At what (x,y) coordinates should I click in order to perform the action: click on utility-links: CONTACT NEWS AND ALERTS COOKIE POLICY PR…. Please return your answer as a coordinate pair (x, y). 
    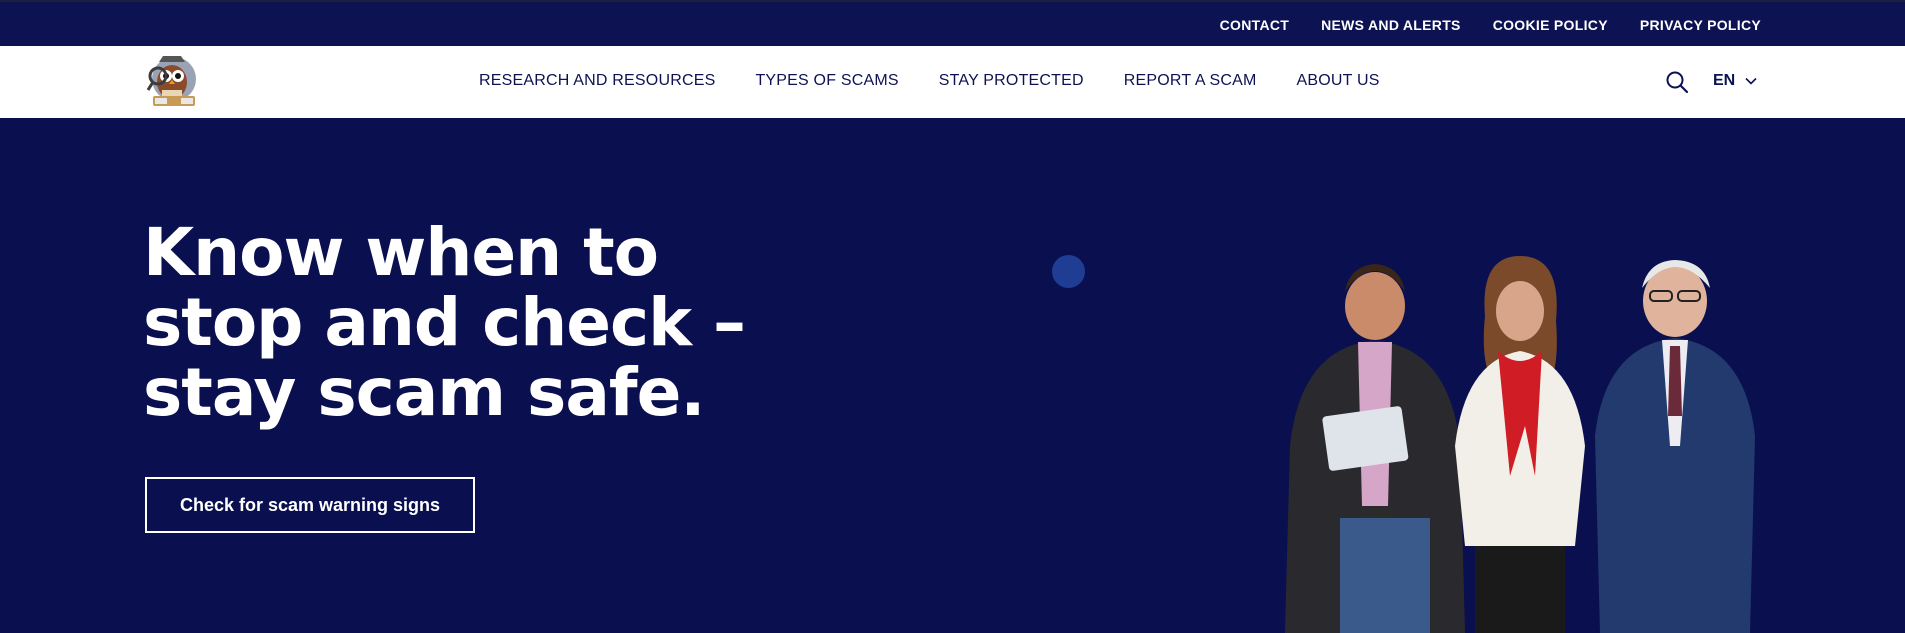
    Looking at the image, I should click on (1490, 25).